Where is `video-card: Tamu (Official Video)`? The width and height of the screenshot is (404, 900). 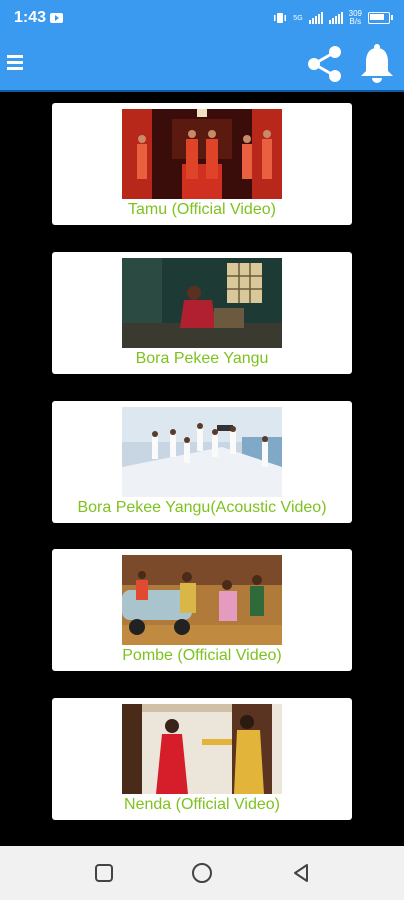 video-card: Tamu (Official Video) is located at coordinates (202, 164).